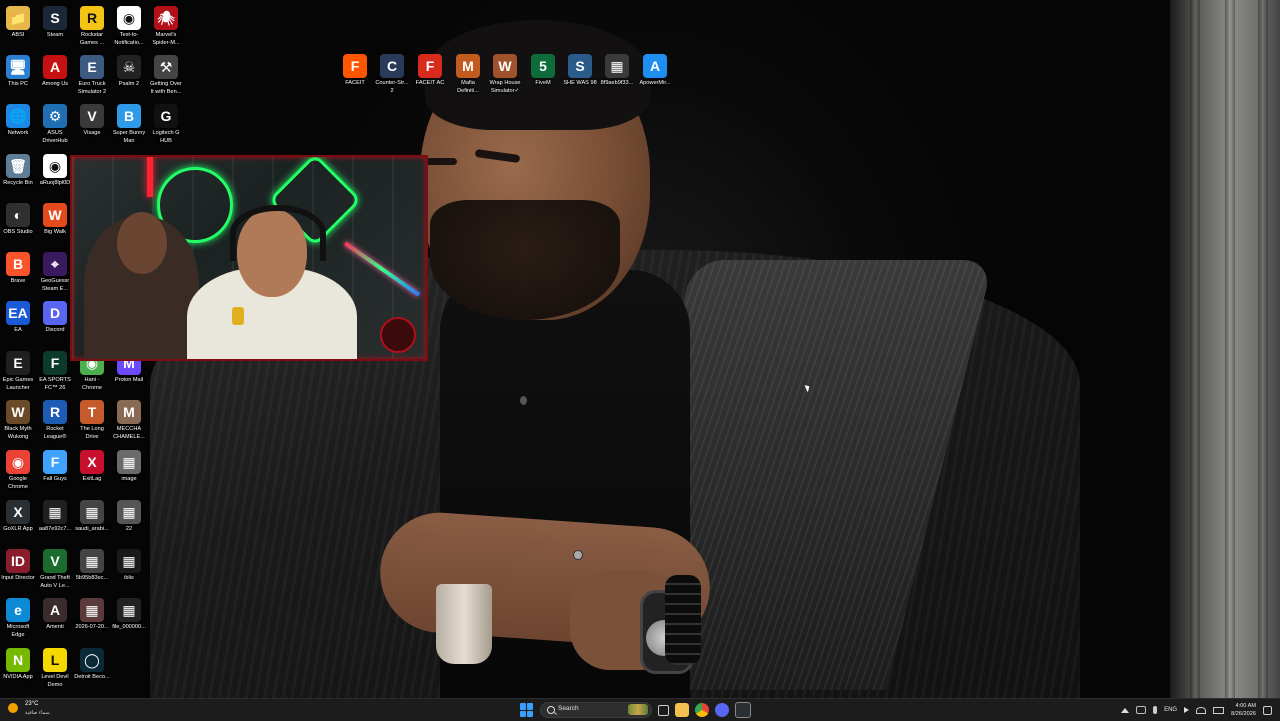 The image size is (1280, 721). What do you see at coordinates (596, 710) in the screenshot?
I see `search-box: Search` at bounding box center [596, 710].